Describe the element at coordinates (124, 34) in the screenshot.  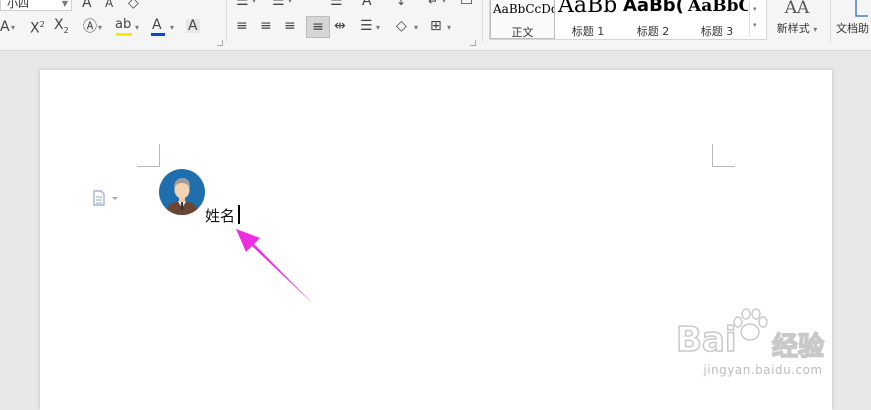
I see `highlight-color-swatch` at that location.